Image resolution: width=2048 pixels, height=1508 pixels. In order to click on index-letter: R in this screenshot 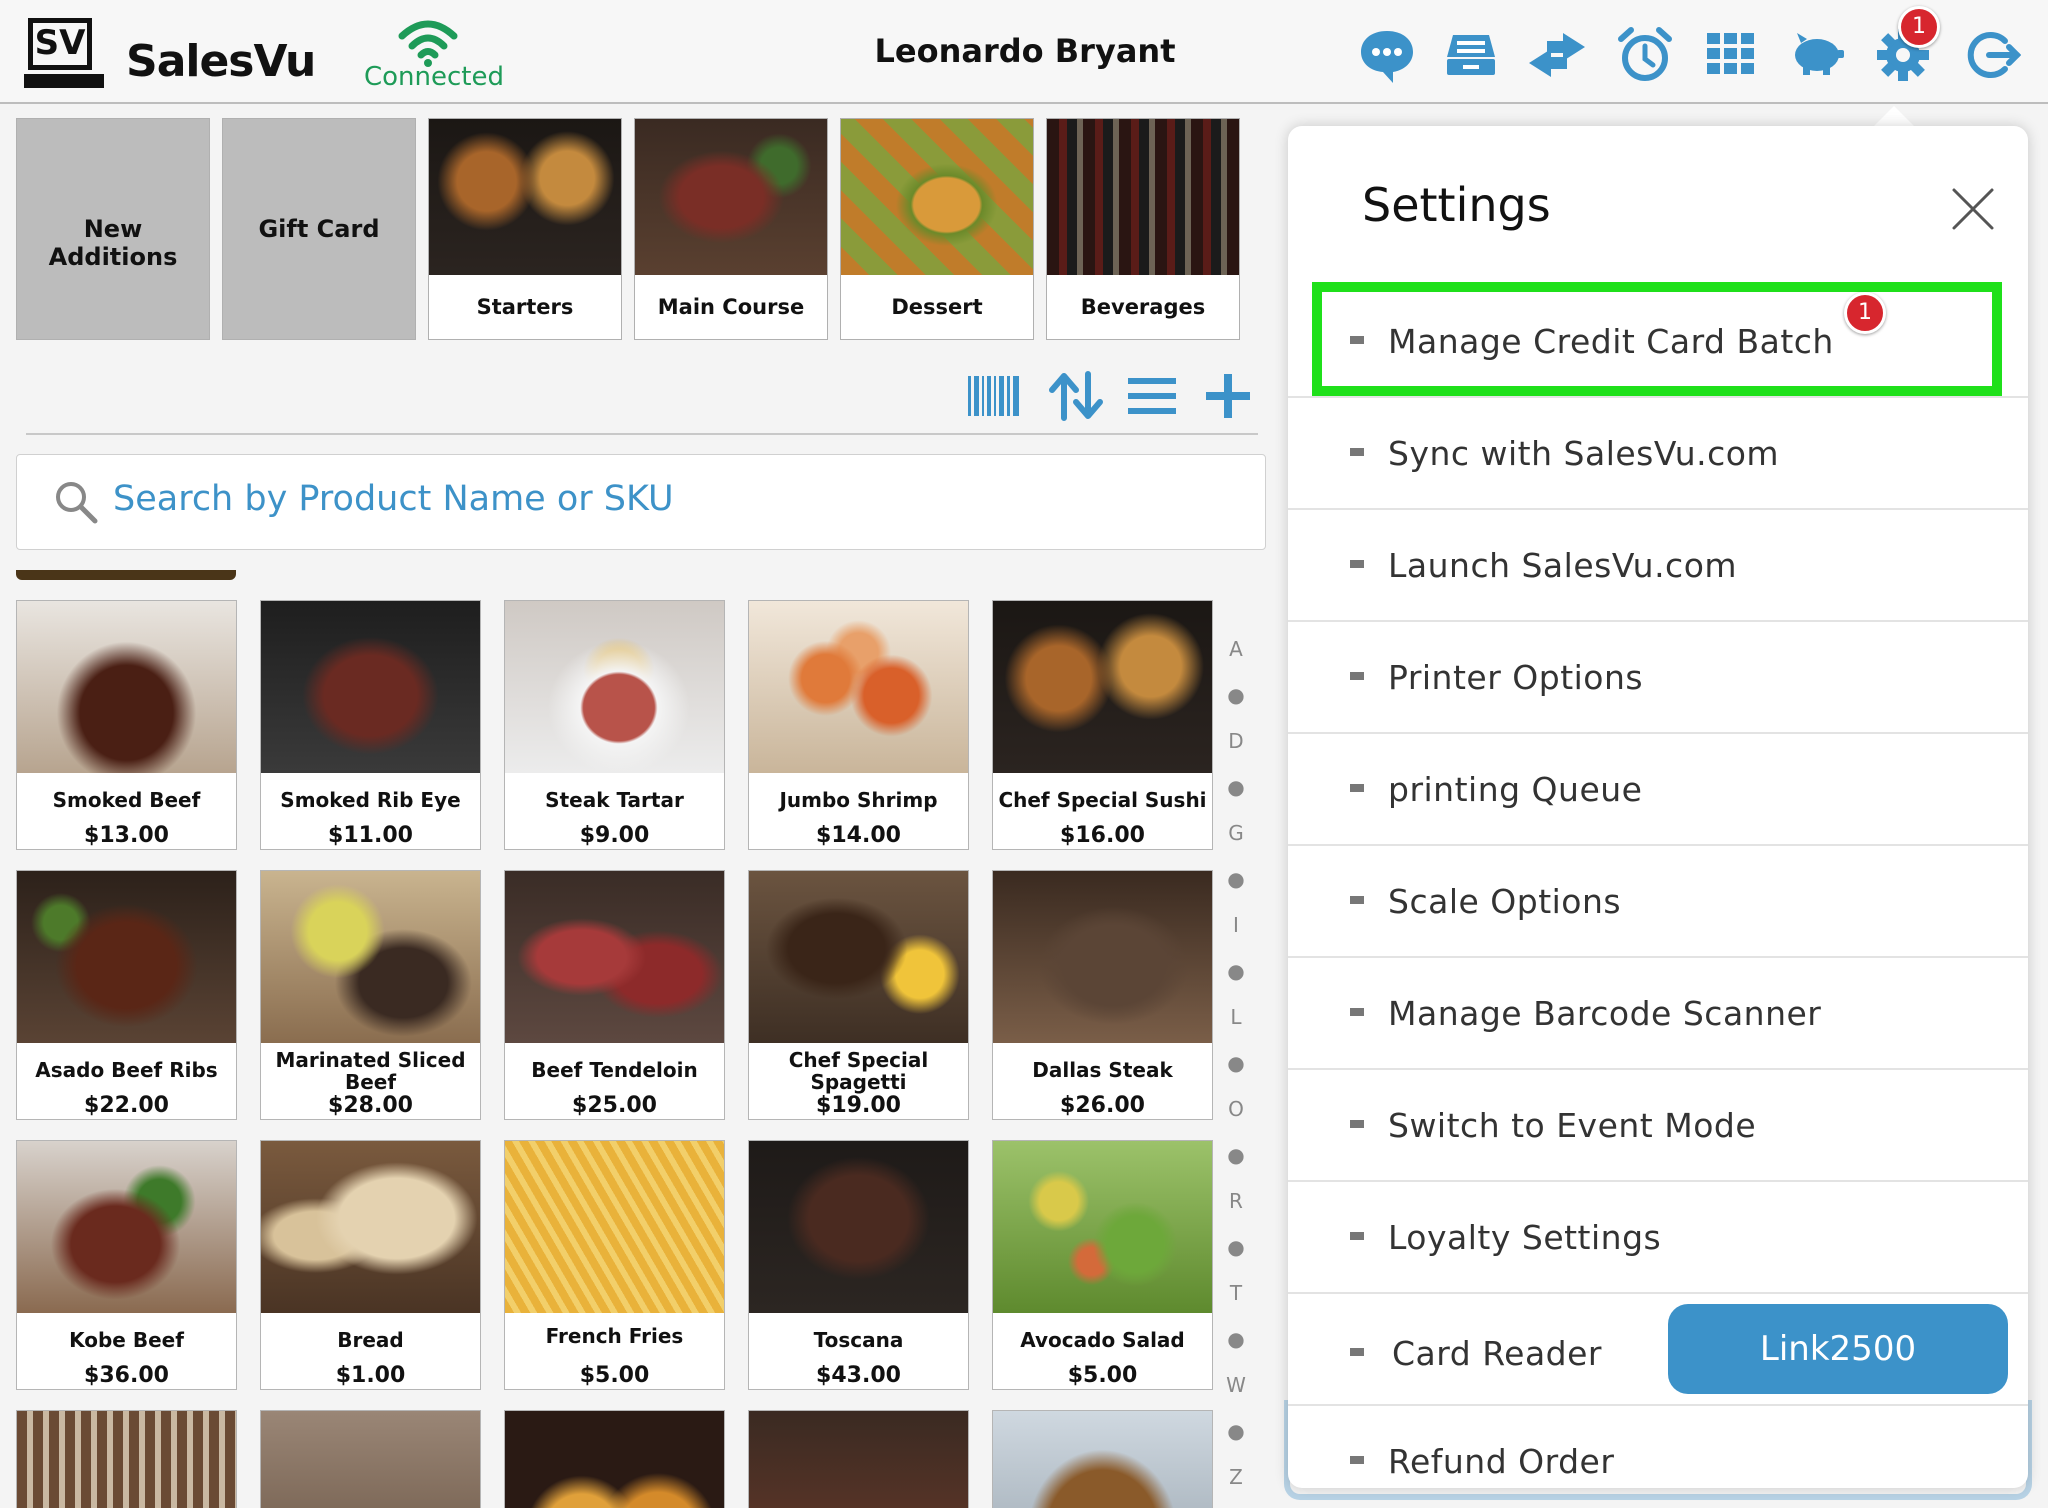, I will do `click(1236, 1201)`.